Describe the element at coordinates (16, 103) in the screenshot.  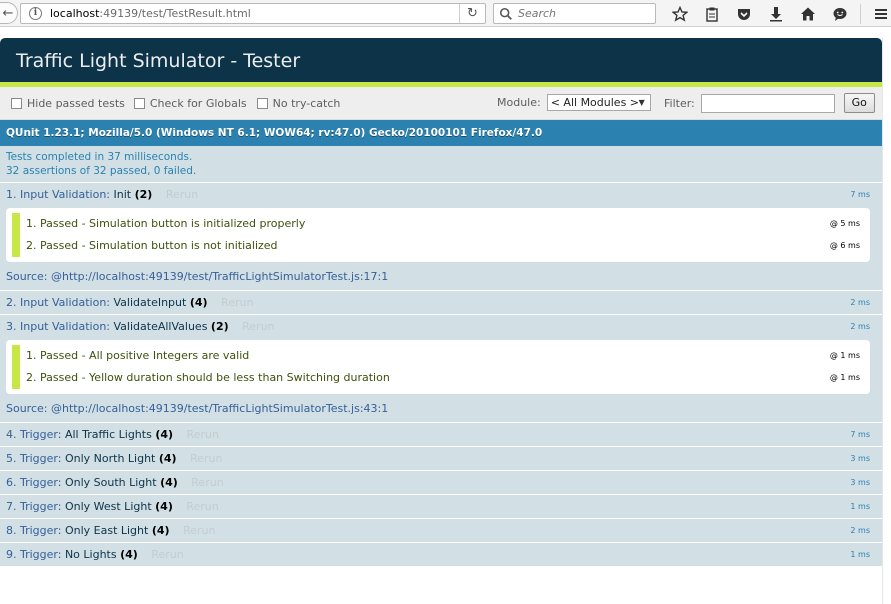
I see `hide-passed-checkbox-box` at that location.